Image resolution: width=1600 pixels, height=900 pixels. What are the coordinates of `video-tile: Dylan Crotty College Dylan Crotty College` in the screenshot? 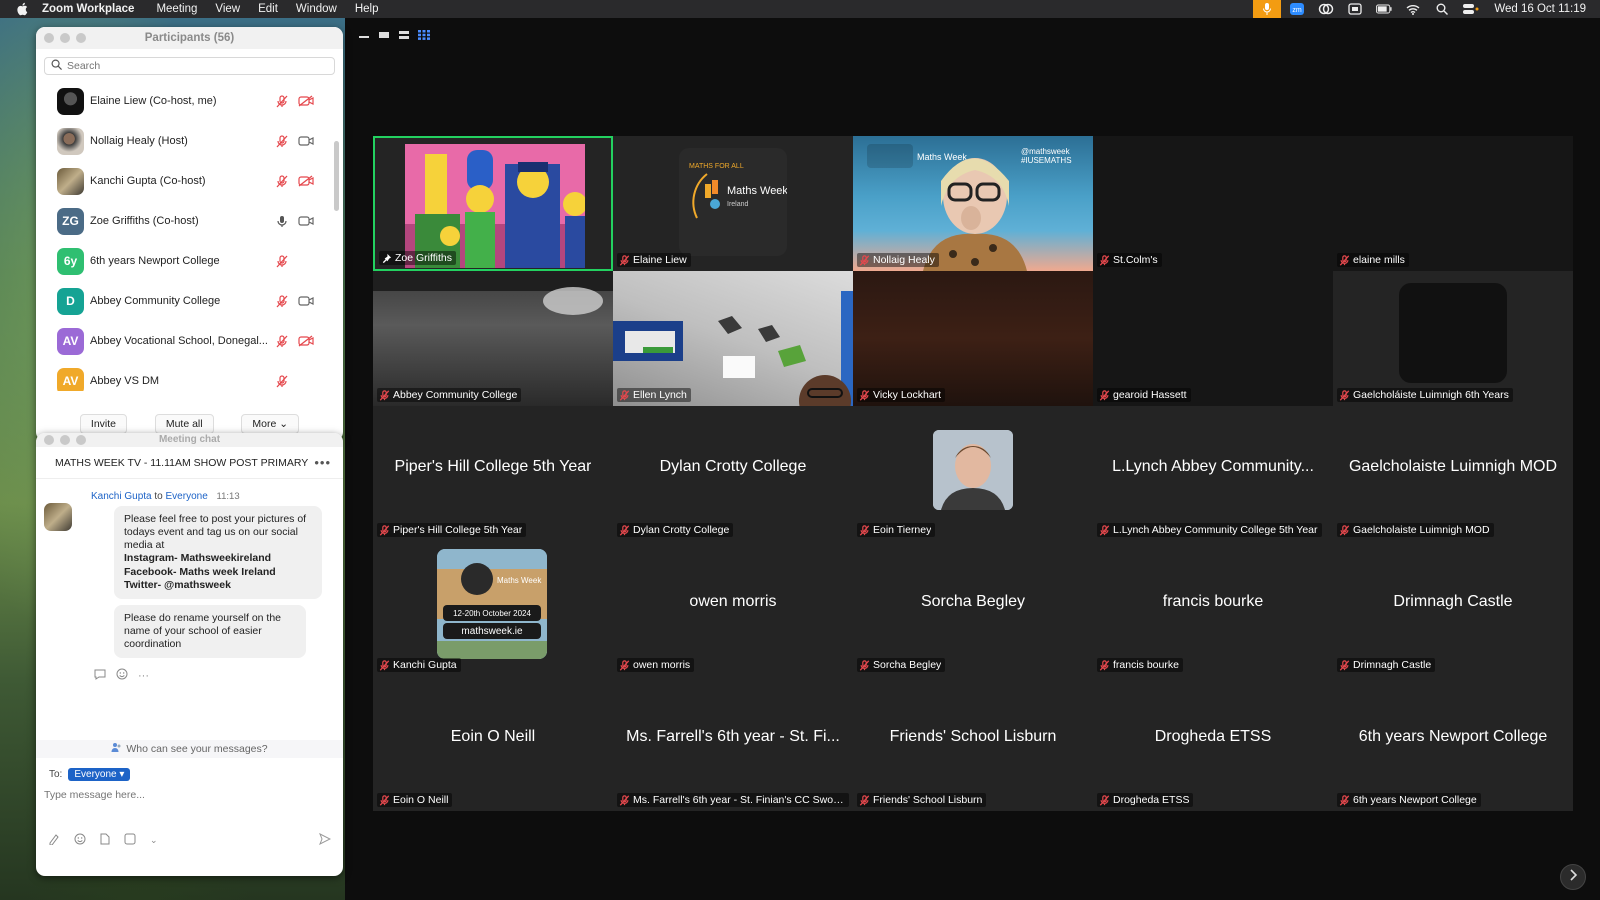 It's located at (733, 473).